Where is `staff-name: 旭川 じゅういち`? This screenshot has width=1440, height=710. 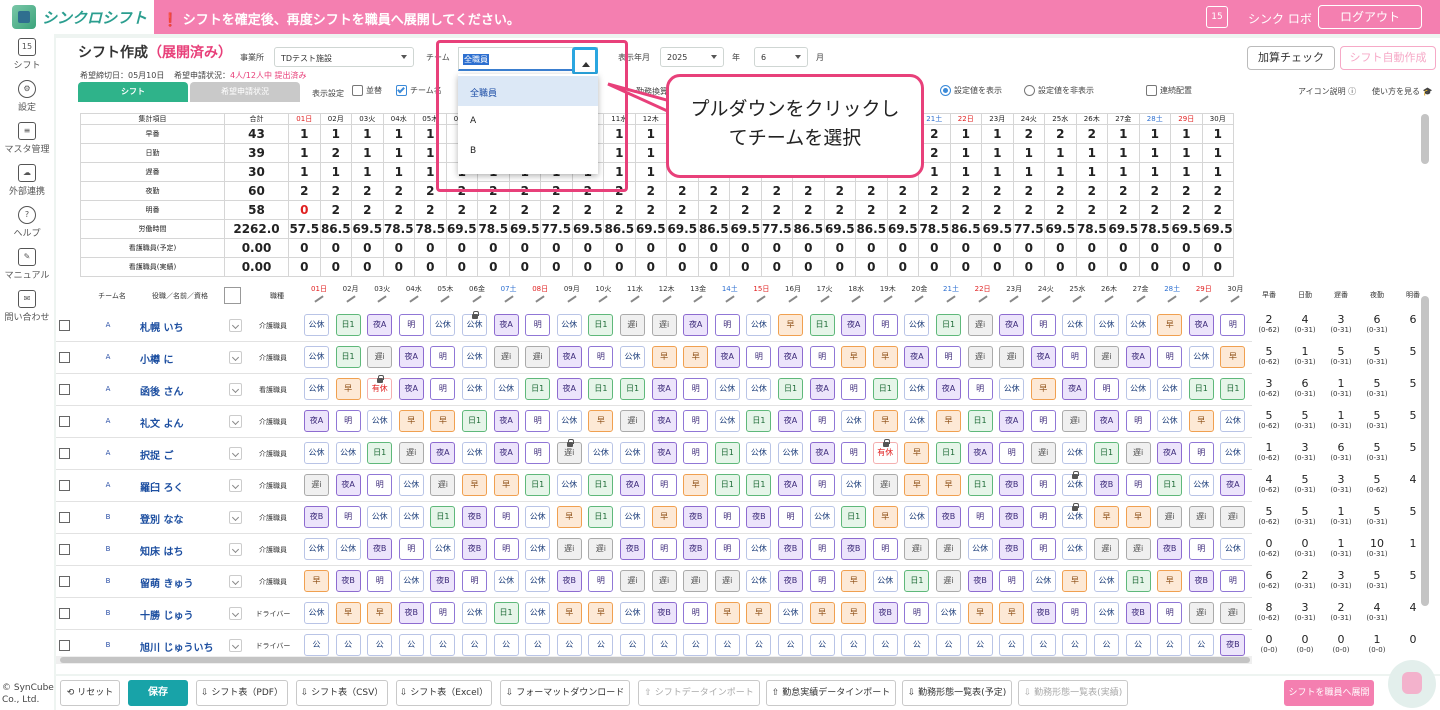 staff-name: 旭川 じゅういち is located at coordinates (185, 646).